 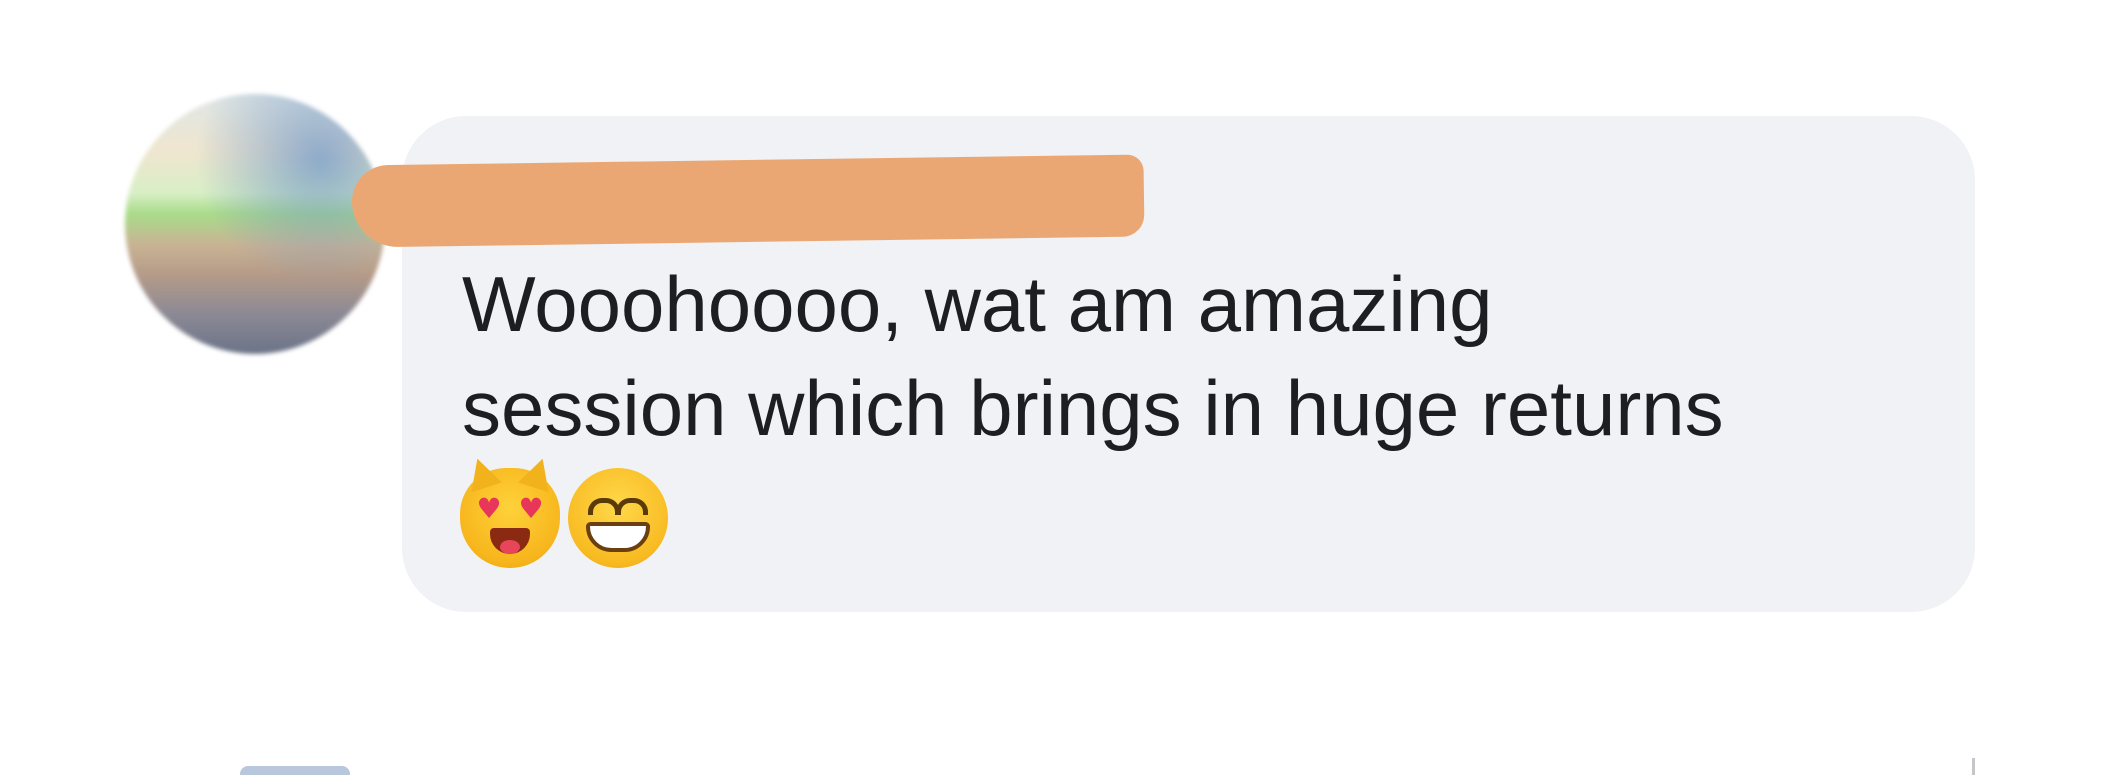 What do you see at coordinates (748, 201) in the screenshot?
I see `redaction-mark` at bounding box center [748, 201].